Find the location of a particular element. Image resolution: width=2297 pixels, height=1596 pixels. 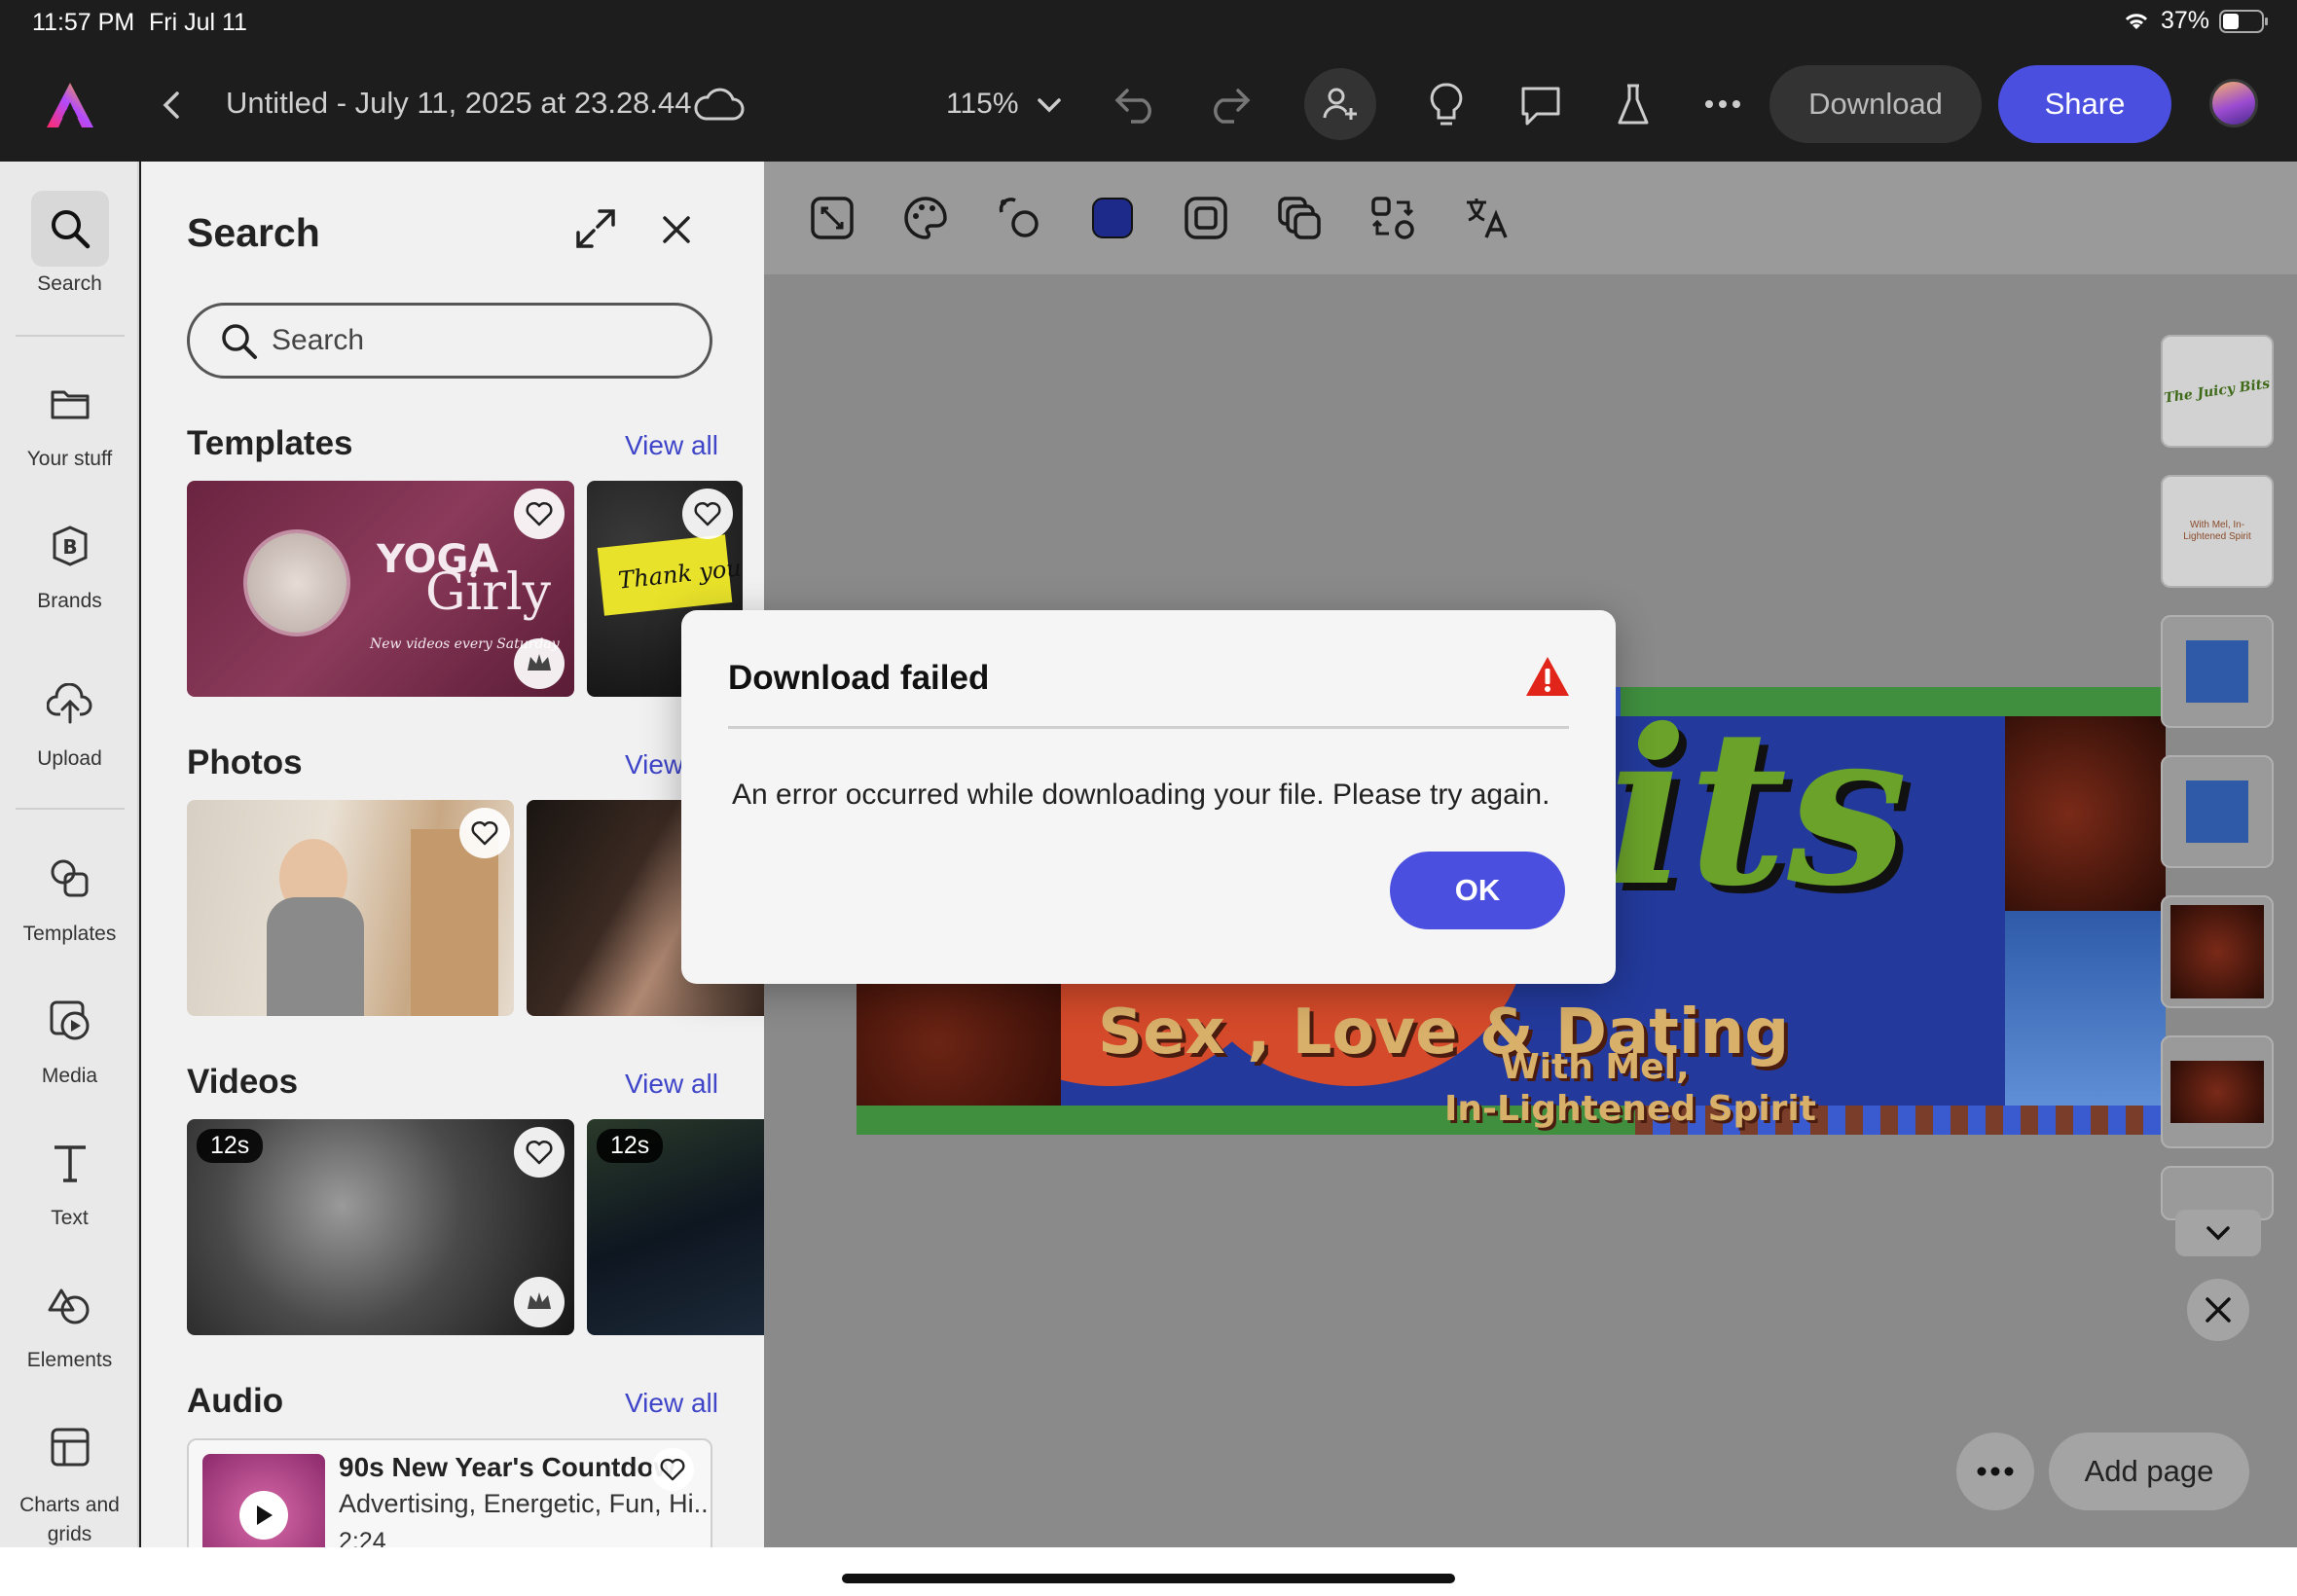

palette-icon is located at coordinates (925, 218).